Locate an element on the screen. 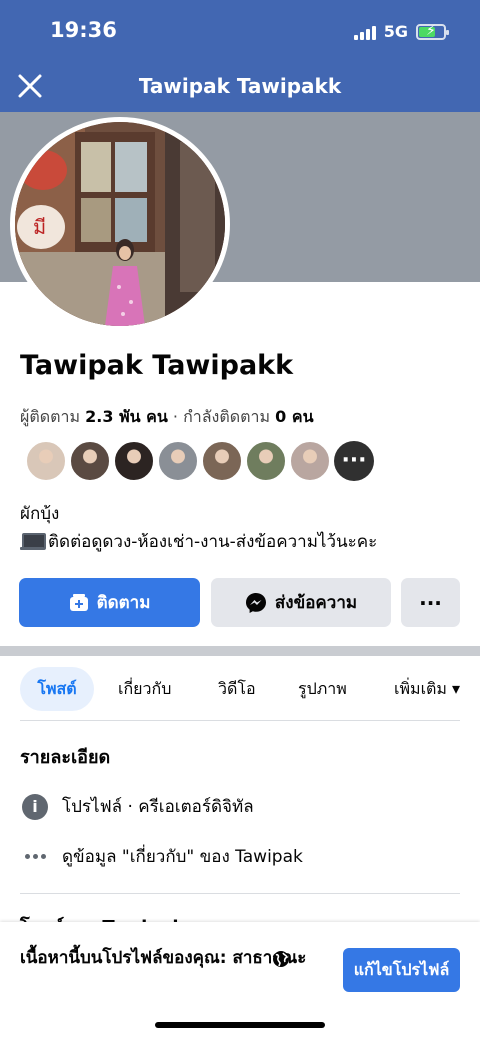 This screenshot has width=480, height=1039. following-count: 0 คน is located at coordinates (294, 416).